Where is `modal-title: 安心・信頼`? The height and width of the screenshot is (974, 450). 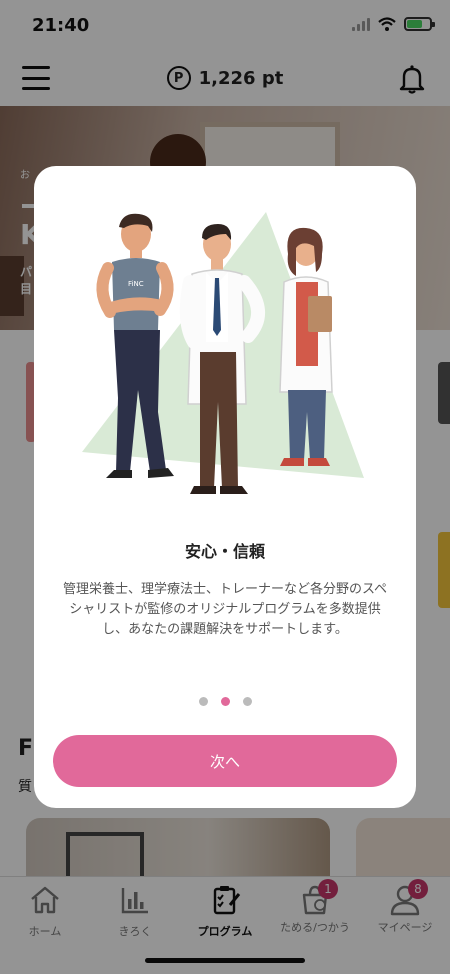
modal-title: 安心・信頼 is located at coordinates (224, 551).